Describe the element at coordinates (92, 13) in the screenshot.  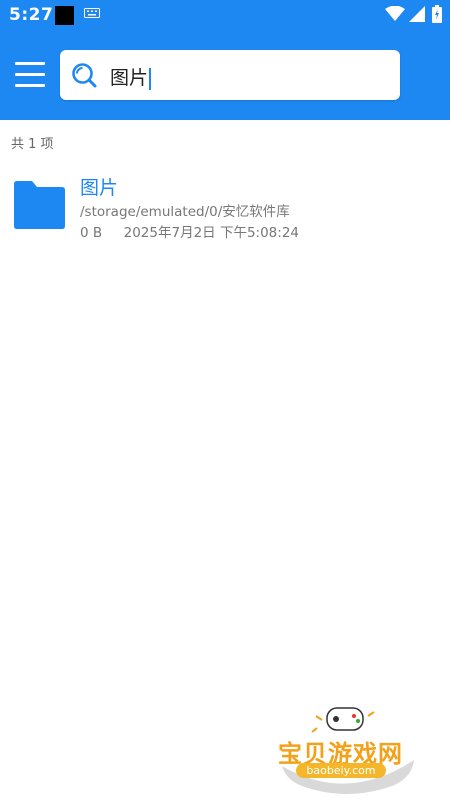
I see `keyboard-icon` at that location.